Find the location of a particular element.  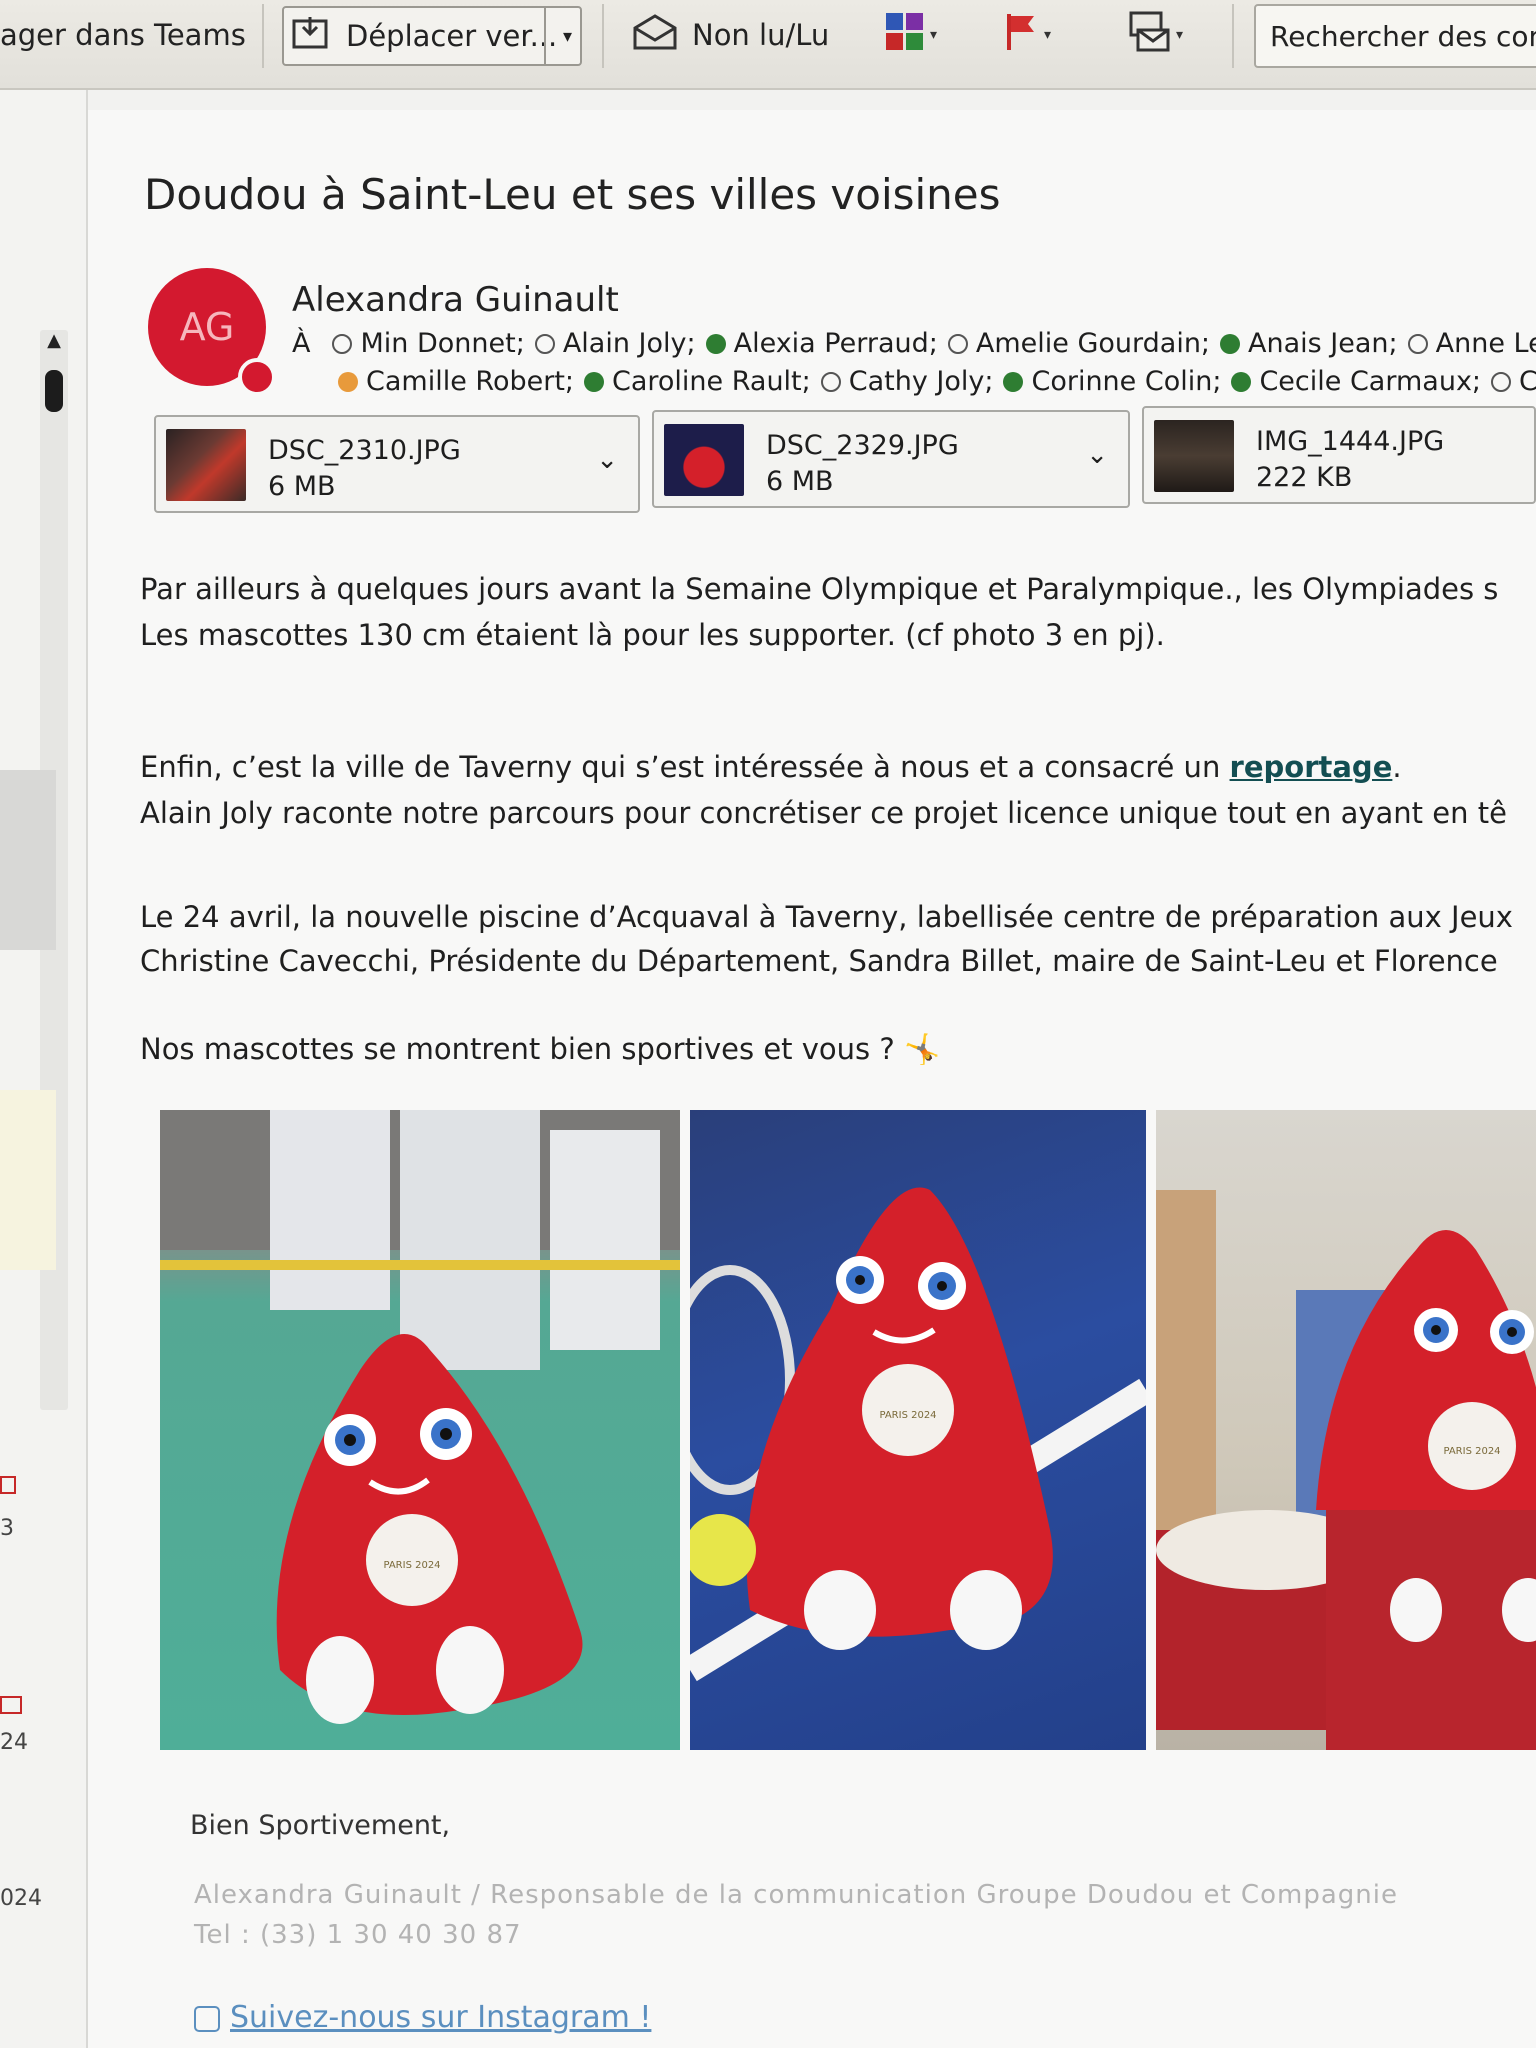

recipient: Amelie Gourdain; is located at coordinates (1079, 343).